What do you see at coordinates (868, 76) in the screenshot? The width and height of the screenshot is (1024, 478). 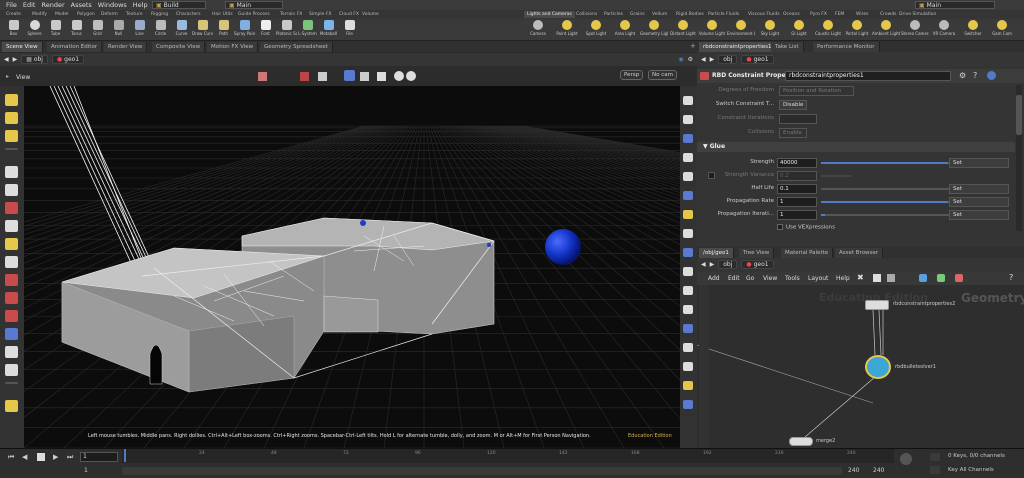 I see `node-name-field: rbdconstraintproperties1` at bounding box center [868, 76].